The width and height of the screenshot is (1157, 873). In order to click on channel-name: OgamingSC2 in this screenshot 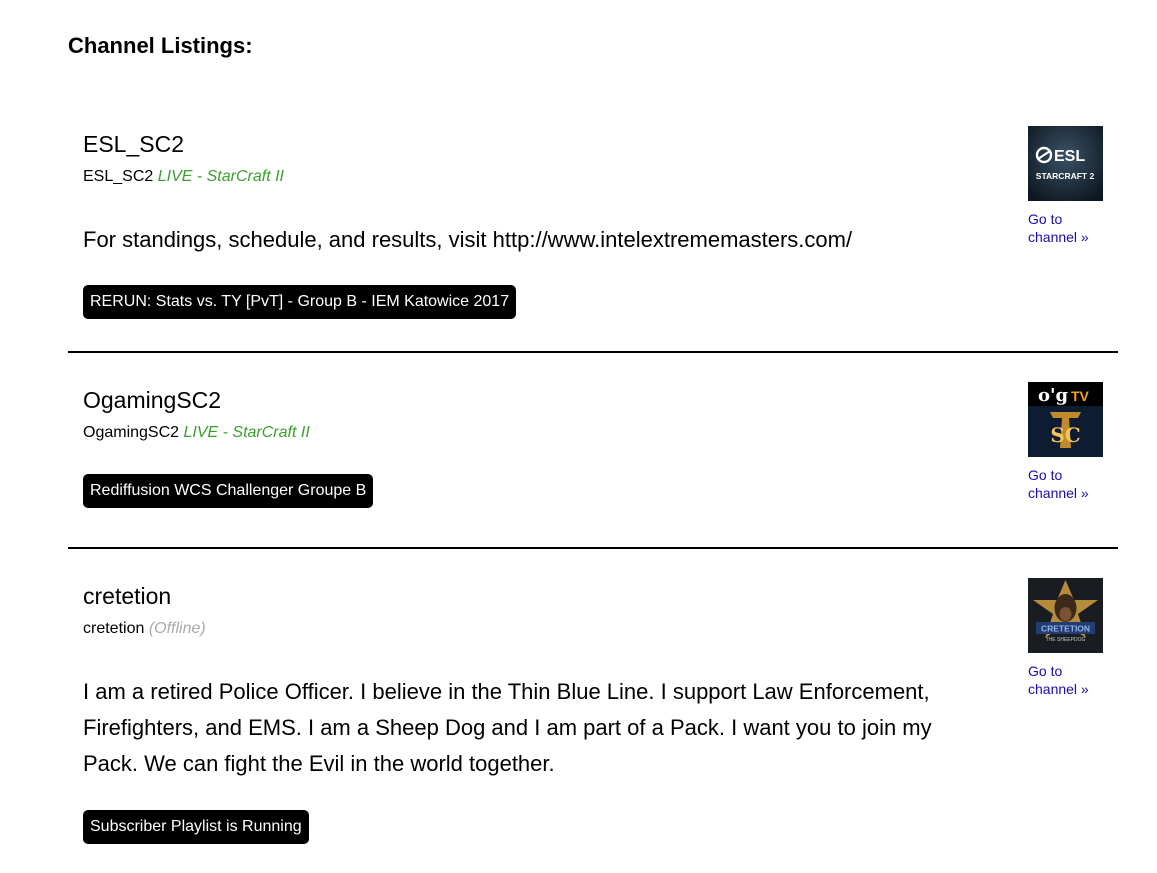, I will do `click(152, 400)`.